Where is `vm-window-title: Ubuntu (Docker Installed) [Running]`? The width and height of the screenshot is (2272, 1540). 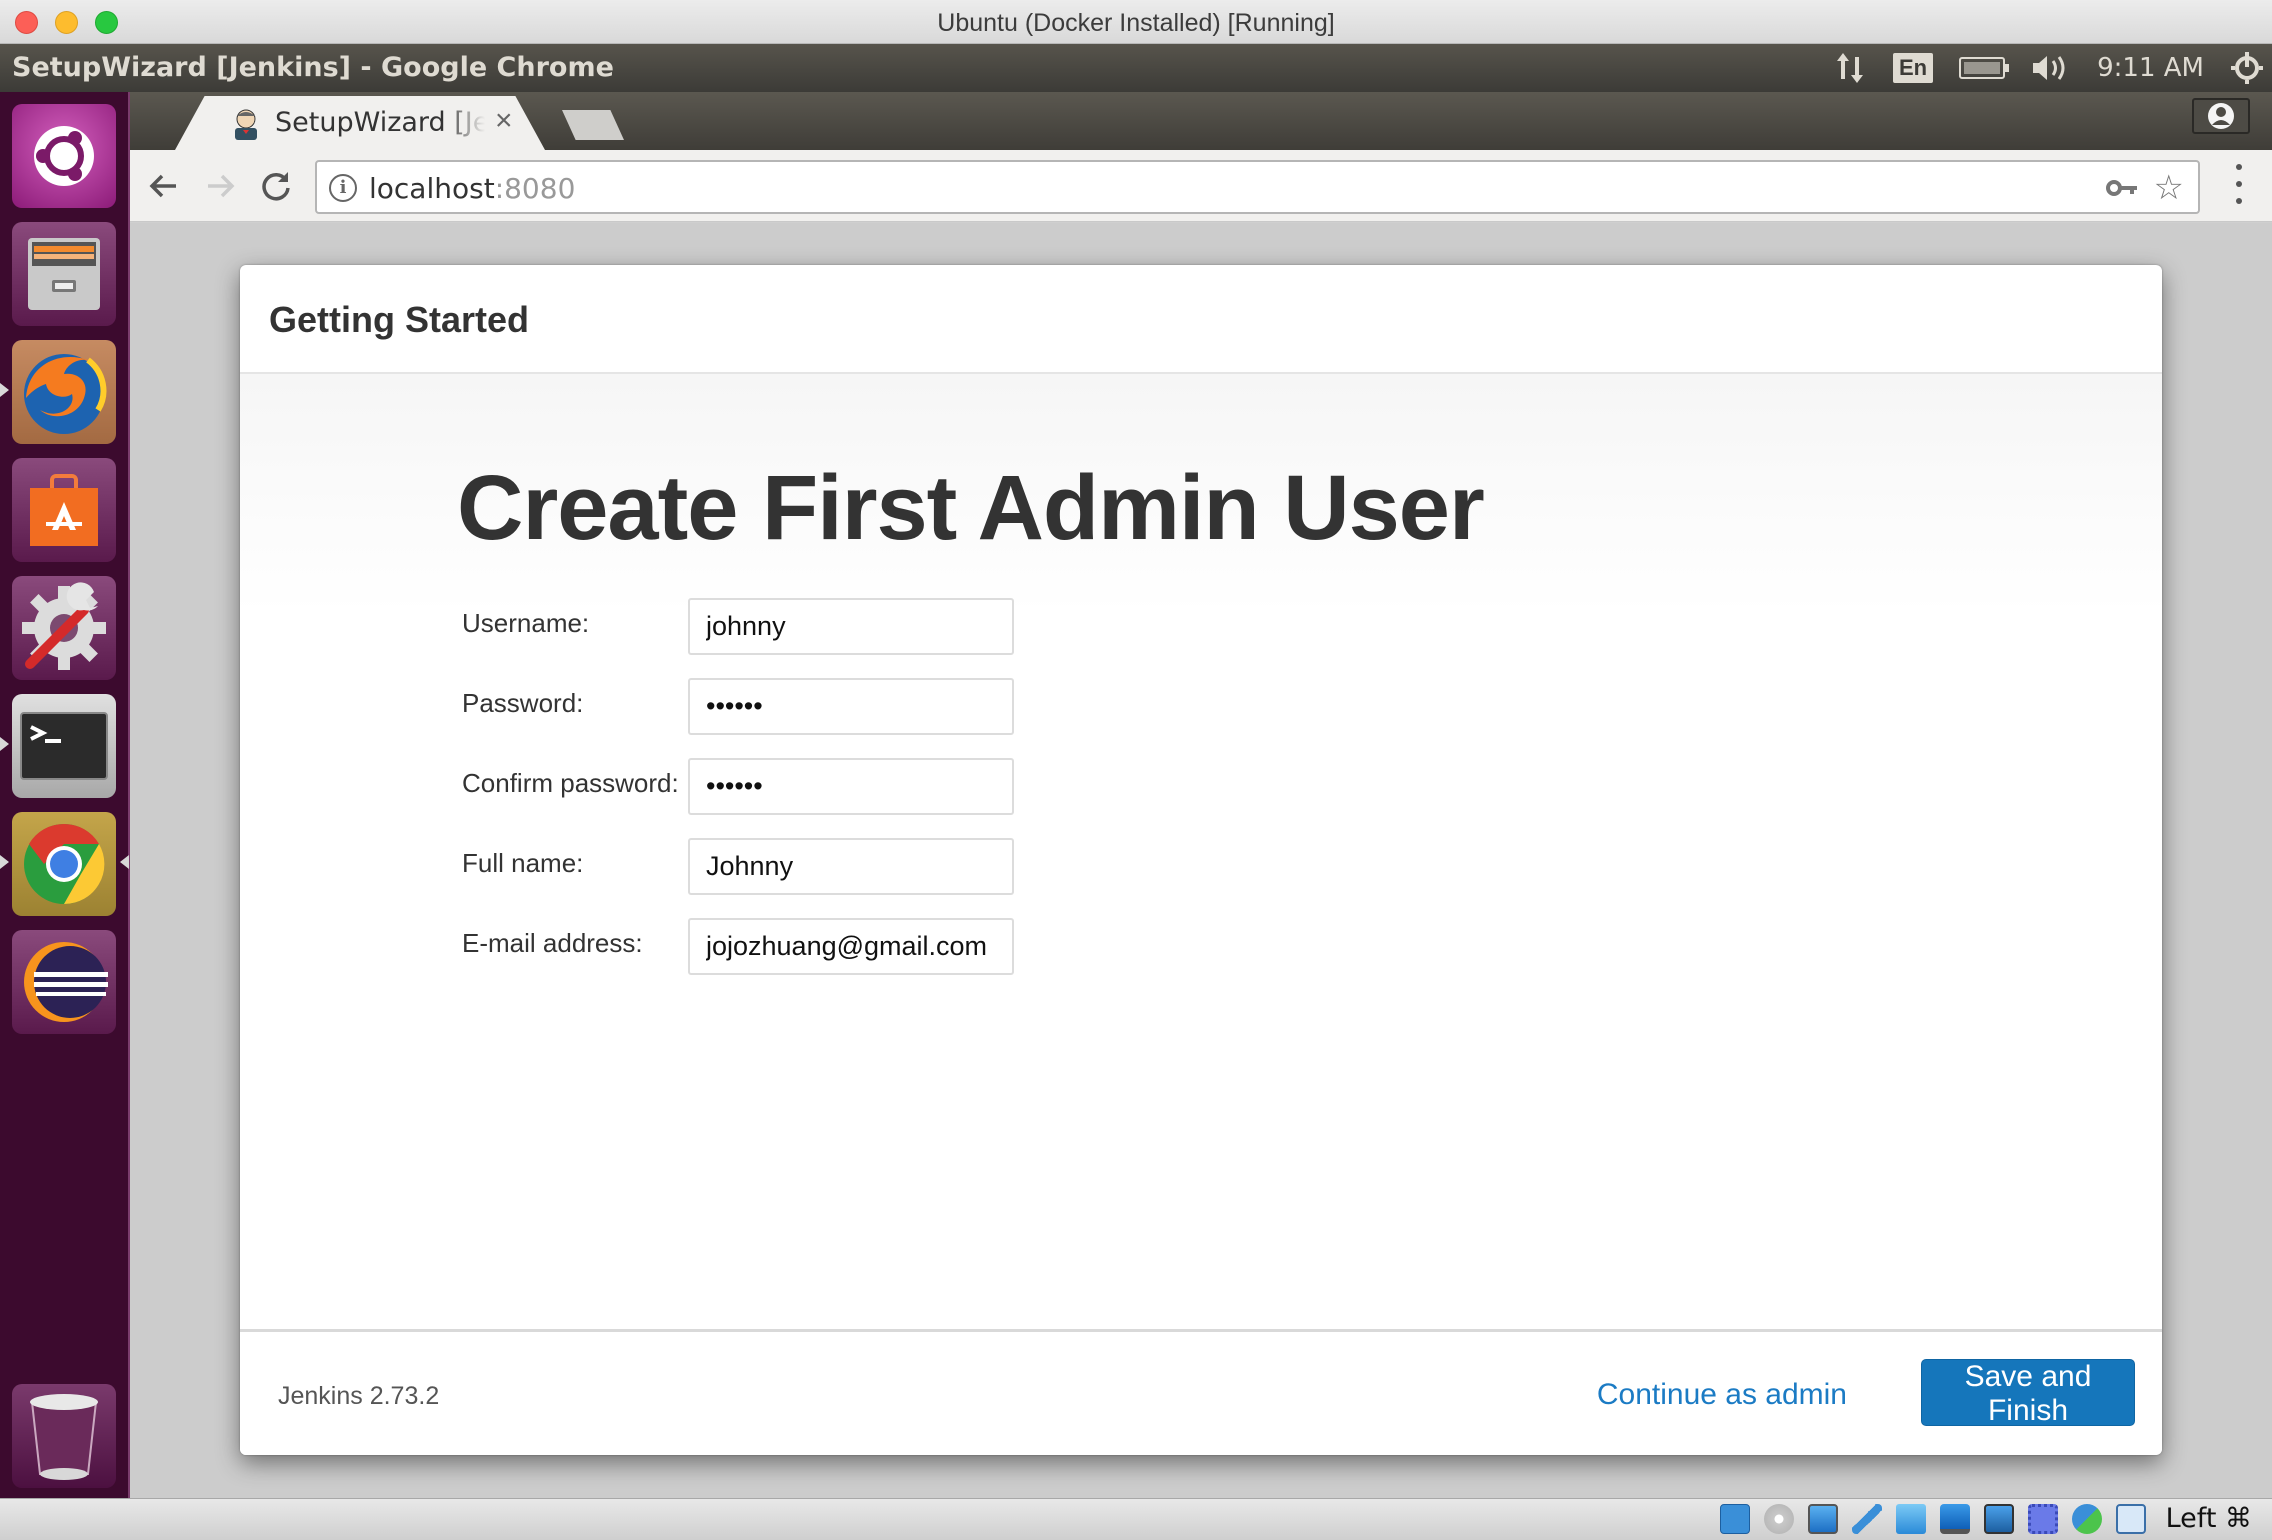 vm-window-title: Ubuntu (Docker Installed) [Running] is located at coordinates (1136, 23).